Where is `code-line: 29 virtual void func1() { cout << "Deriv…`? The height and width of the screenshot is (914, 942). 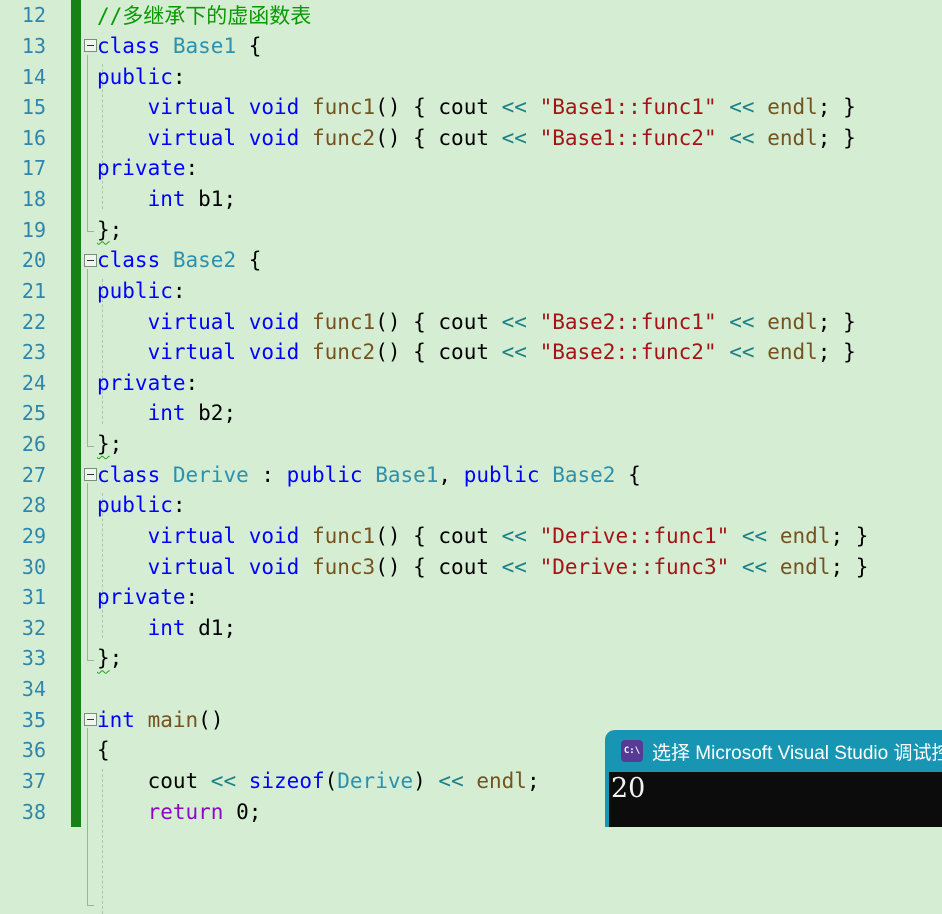
code-line: 29 virtual void func1() { cout << "Deriv… is located at coordinates (471, 536).